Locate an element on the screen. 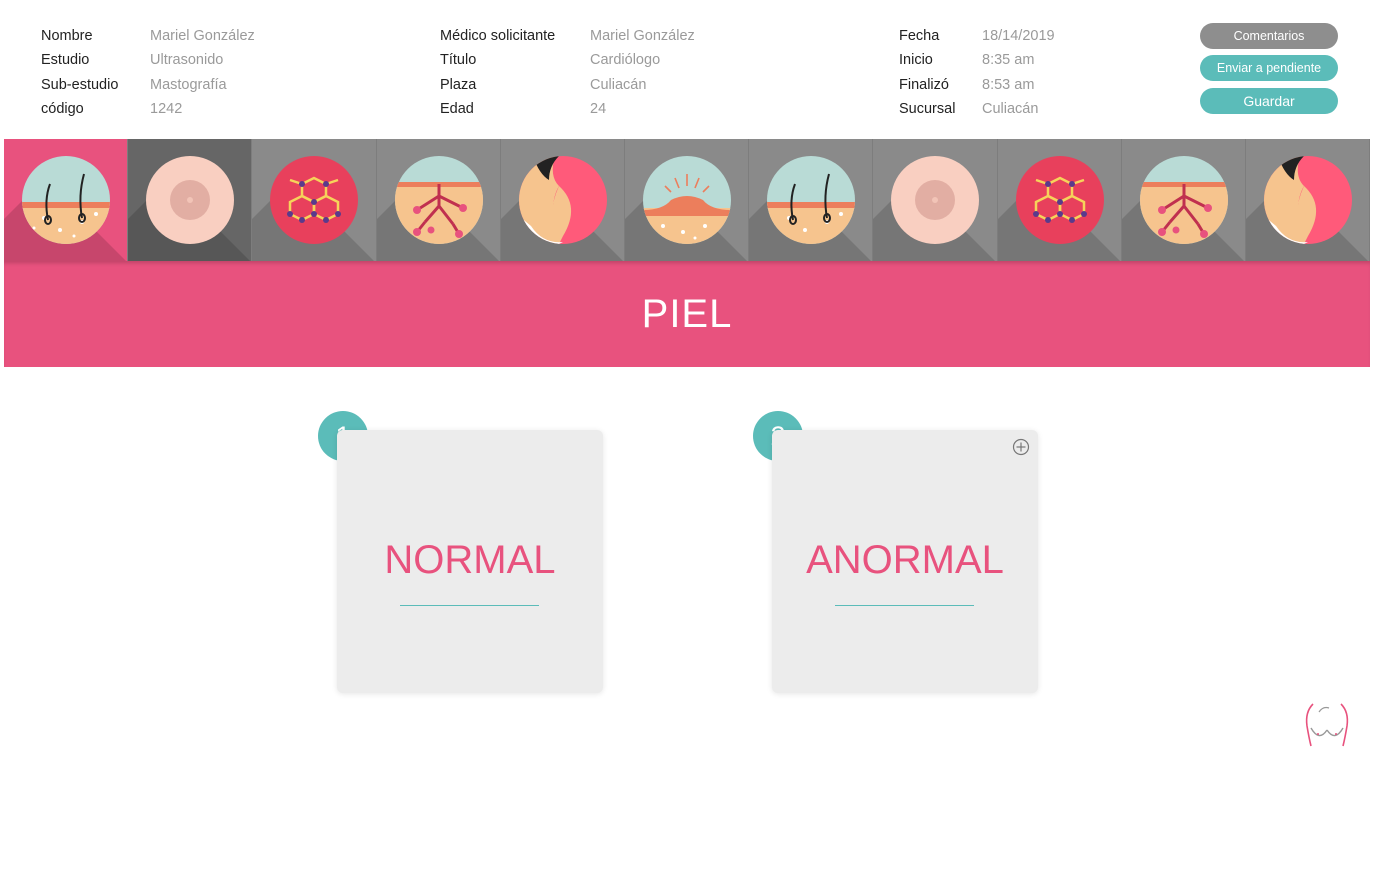 This screenshot has height=870, width=1373. info-value: Cardiólogo is located at coordinates (625, 60).